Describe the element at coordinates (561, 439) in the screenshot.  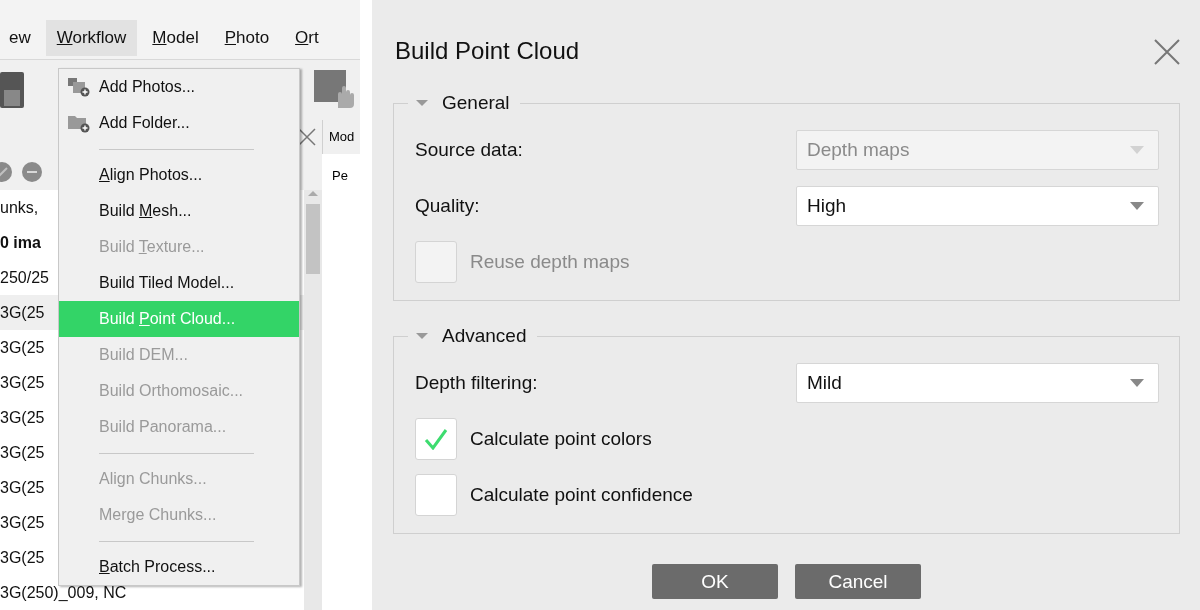
I see `checkbox-label: Calculate point colors` at that location.